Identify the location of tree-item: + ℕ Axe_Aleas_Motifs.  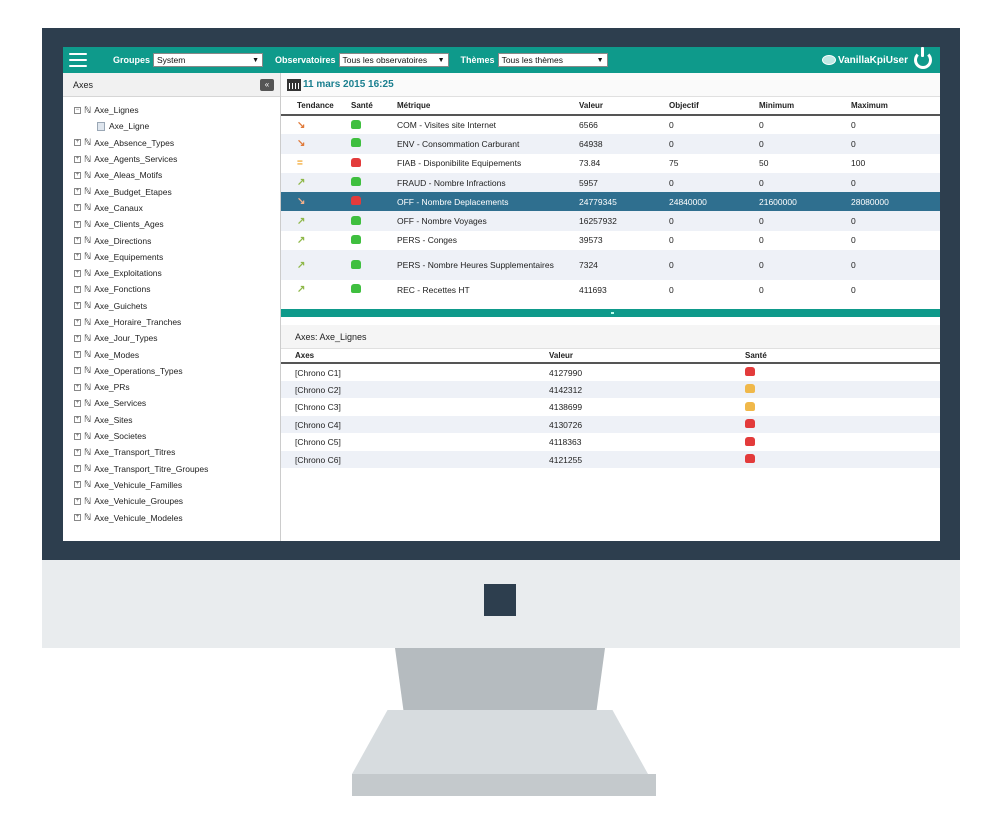
(171, 175).